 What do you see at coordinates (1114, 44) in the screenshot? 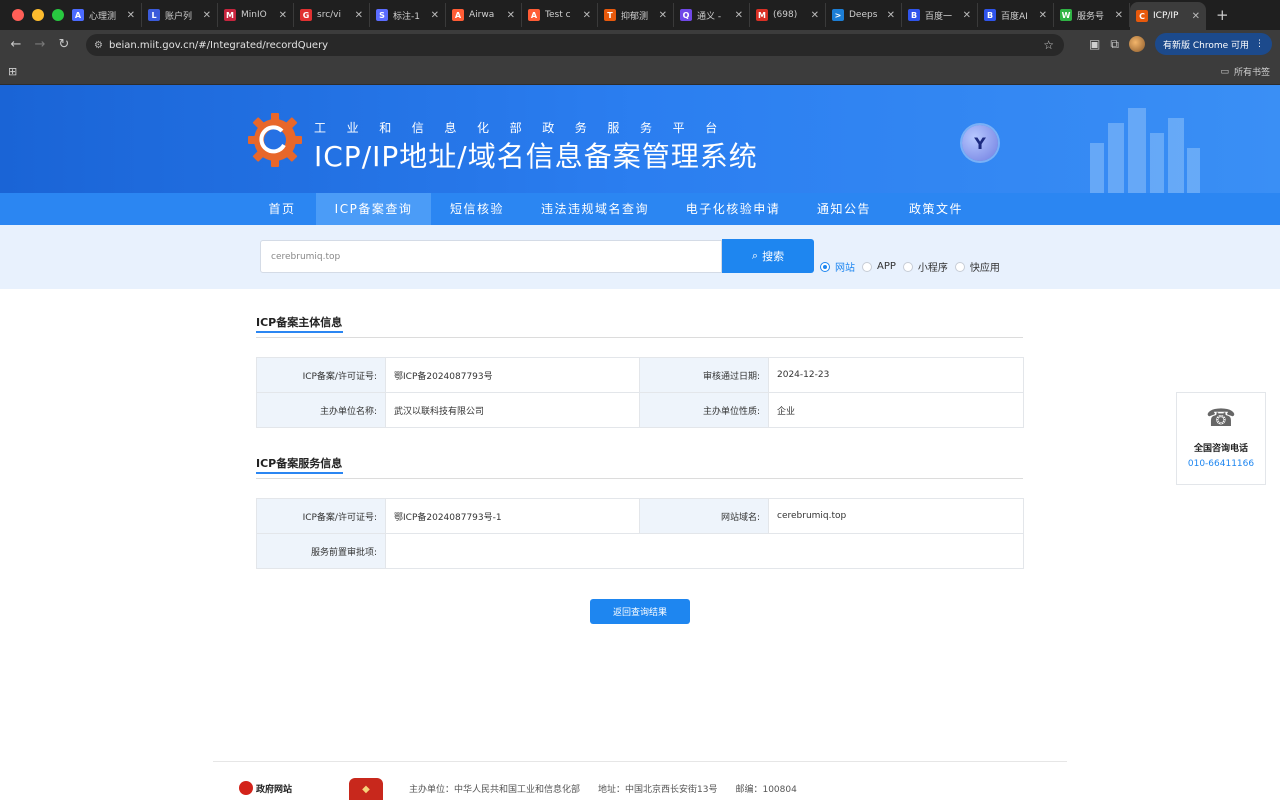
I see `extensions-icon: ⧉` at bounding box center [1114, 44].